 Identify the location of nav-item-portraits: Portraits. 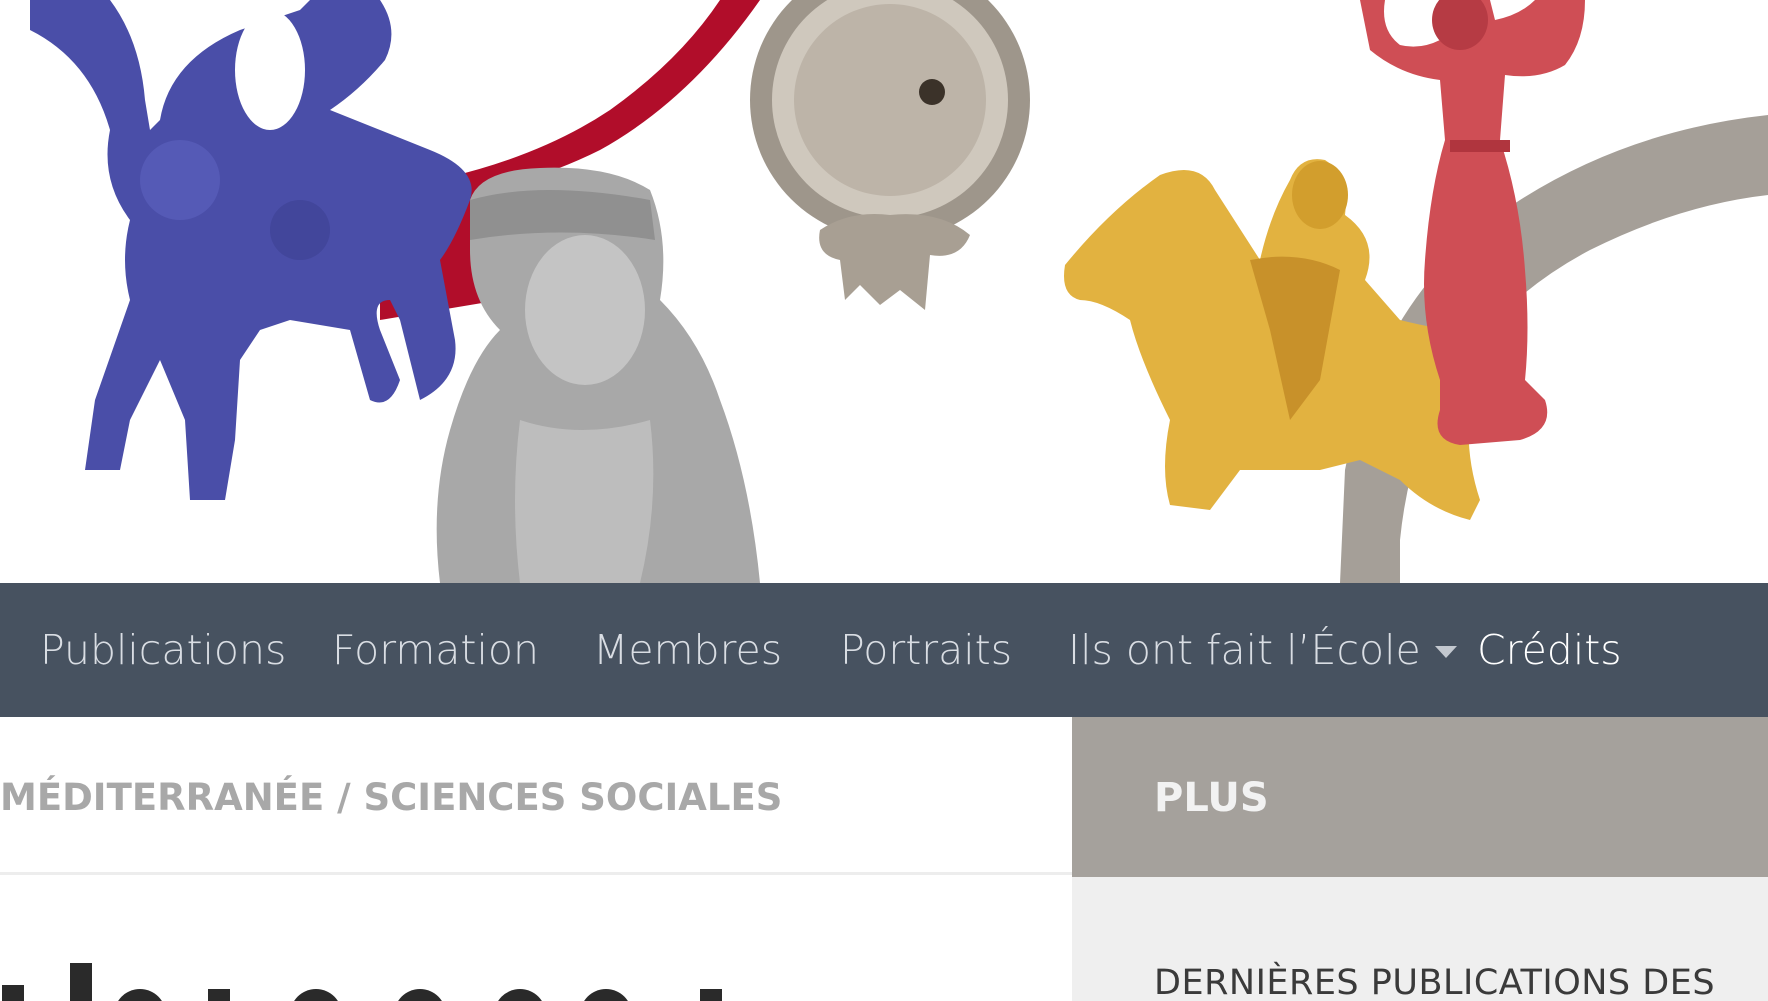
(926, 650).